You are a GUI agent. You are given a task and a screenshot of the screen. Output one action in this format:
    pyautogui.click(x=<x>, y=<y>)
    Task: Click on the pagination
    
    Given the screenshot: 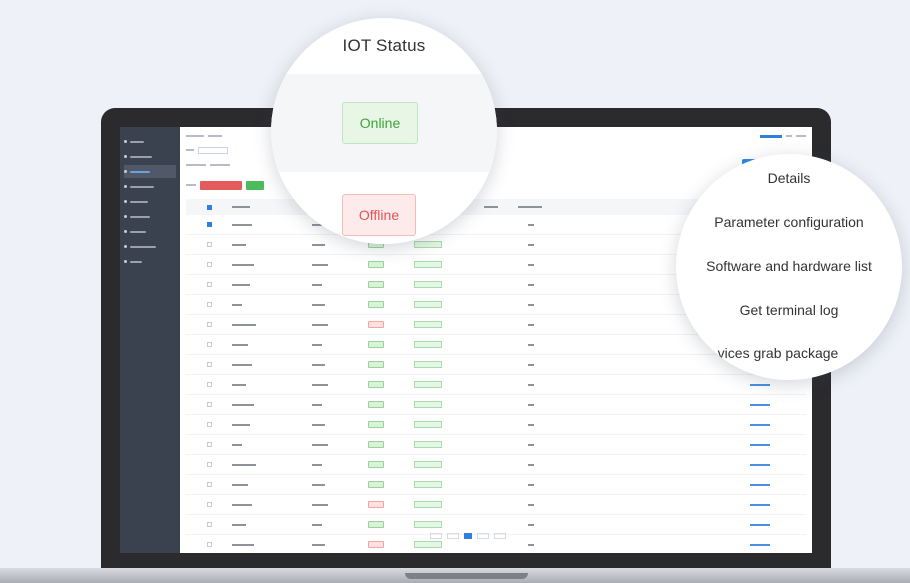 What is the action you would take?
    pyautogui.click(x=468, y=536)
    